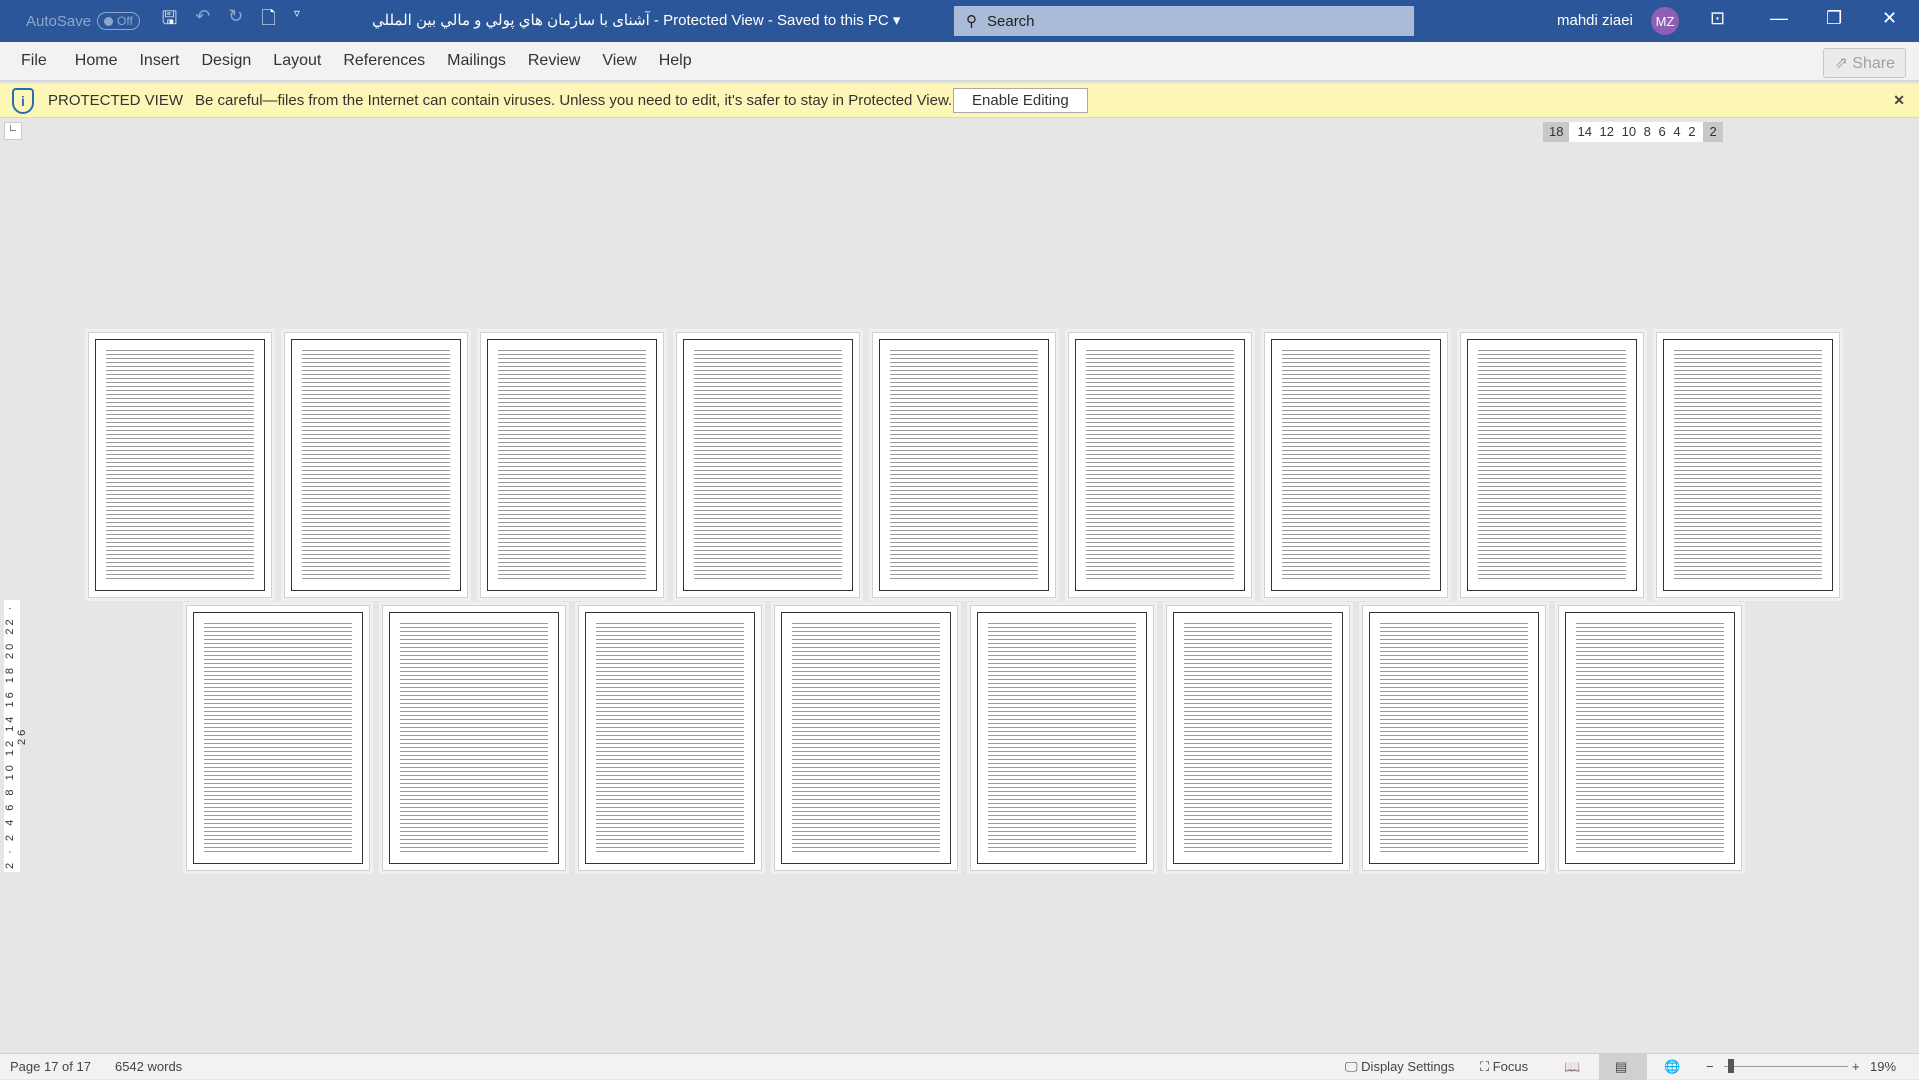 The width and height of the screenshot is (1919, 1080). What do you see at coordinates (1504, 1067) in the screenshot?
I see `focus-button: ⛶ Focus` at bounding box center [1504, 1067].